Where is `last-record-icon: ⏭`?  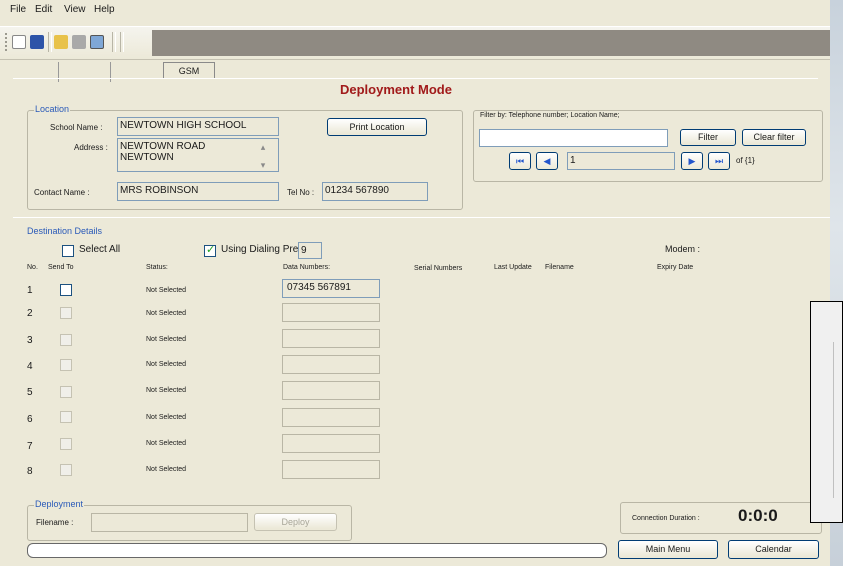
last-record-icon: ⏭ is located at coordinates (719, 161).